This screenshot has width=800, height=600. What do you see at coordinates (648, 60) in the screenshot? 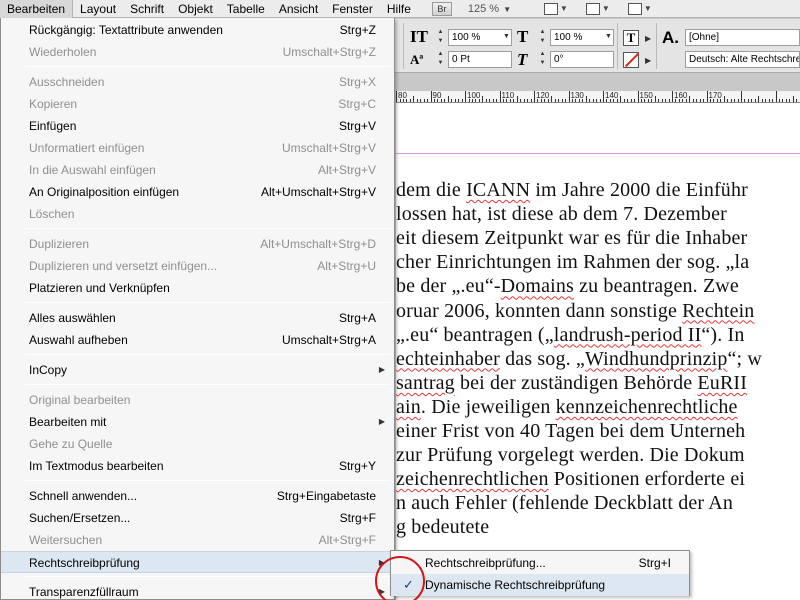
I see `stroke-menu-icon: ▶` at bounding box center [648, 60].